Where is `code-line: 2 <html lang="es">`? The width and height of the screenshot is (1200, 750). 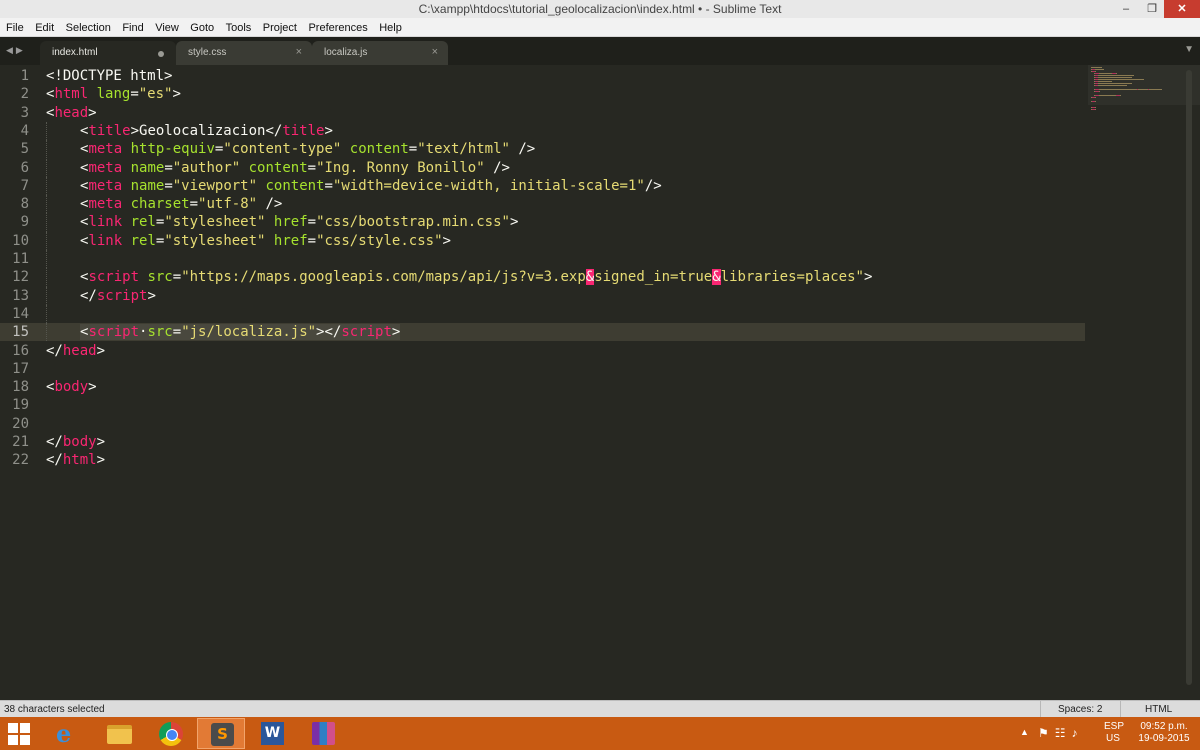
code-line: 2 <html lang="es"> is located at coordinates (542, 94).